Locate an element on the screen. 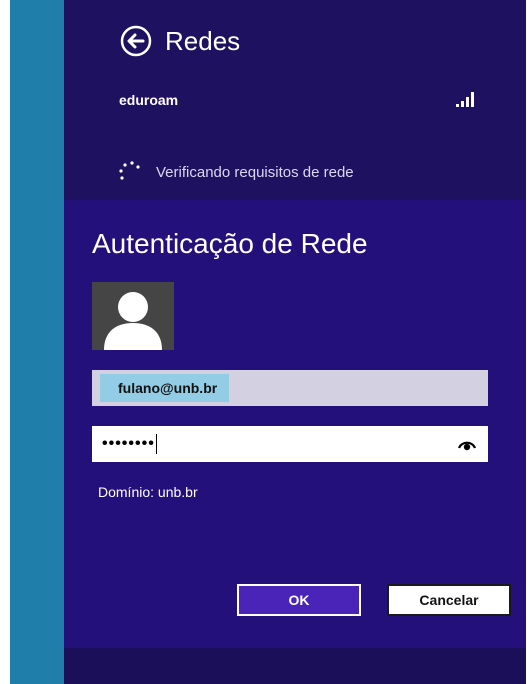 The width and height of the screenshot is (528, 684). auth-title: Autenticação de Rede is located at coordinates (230, 243).